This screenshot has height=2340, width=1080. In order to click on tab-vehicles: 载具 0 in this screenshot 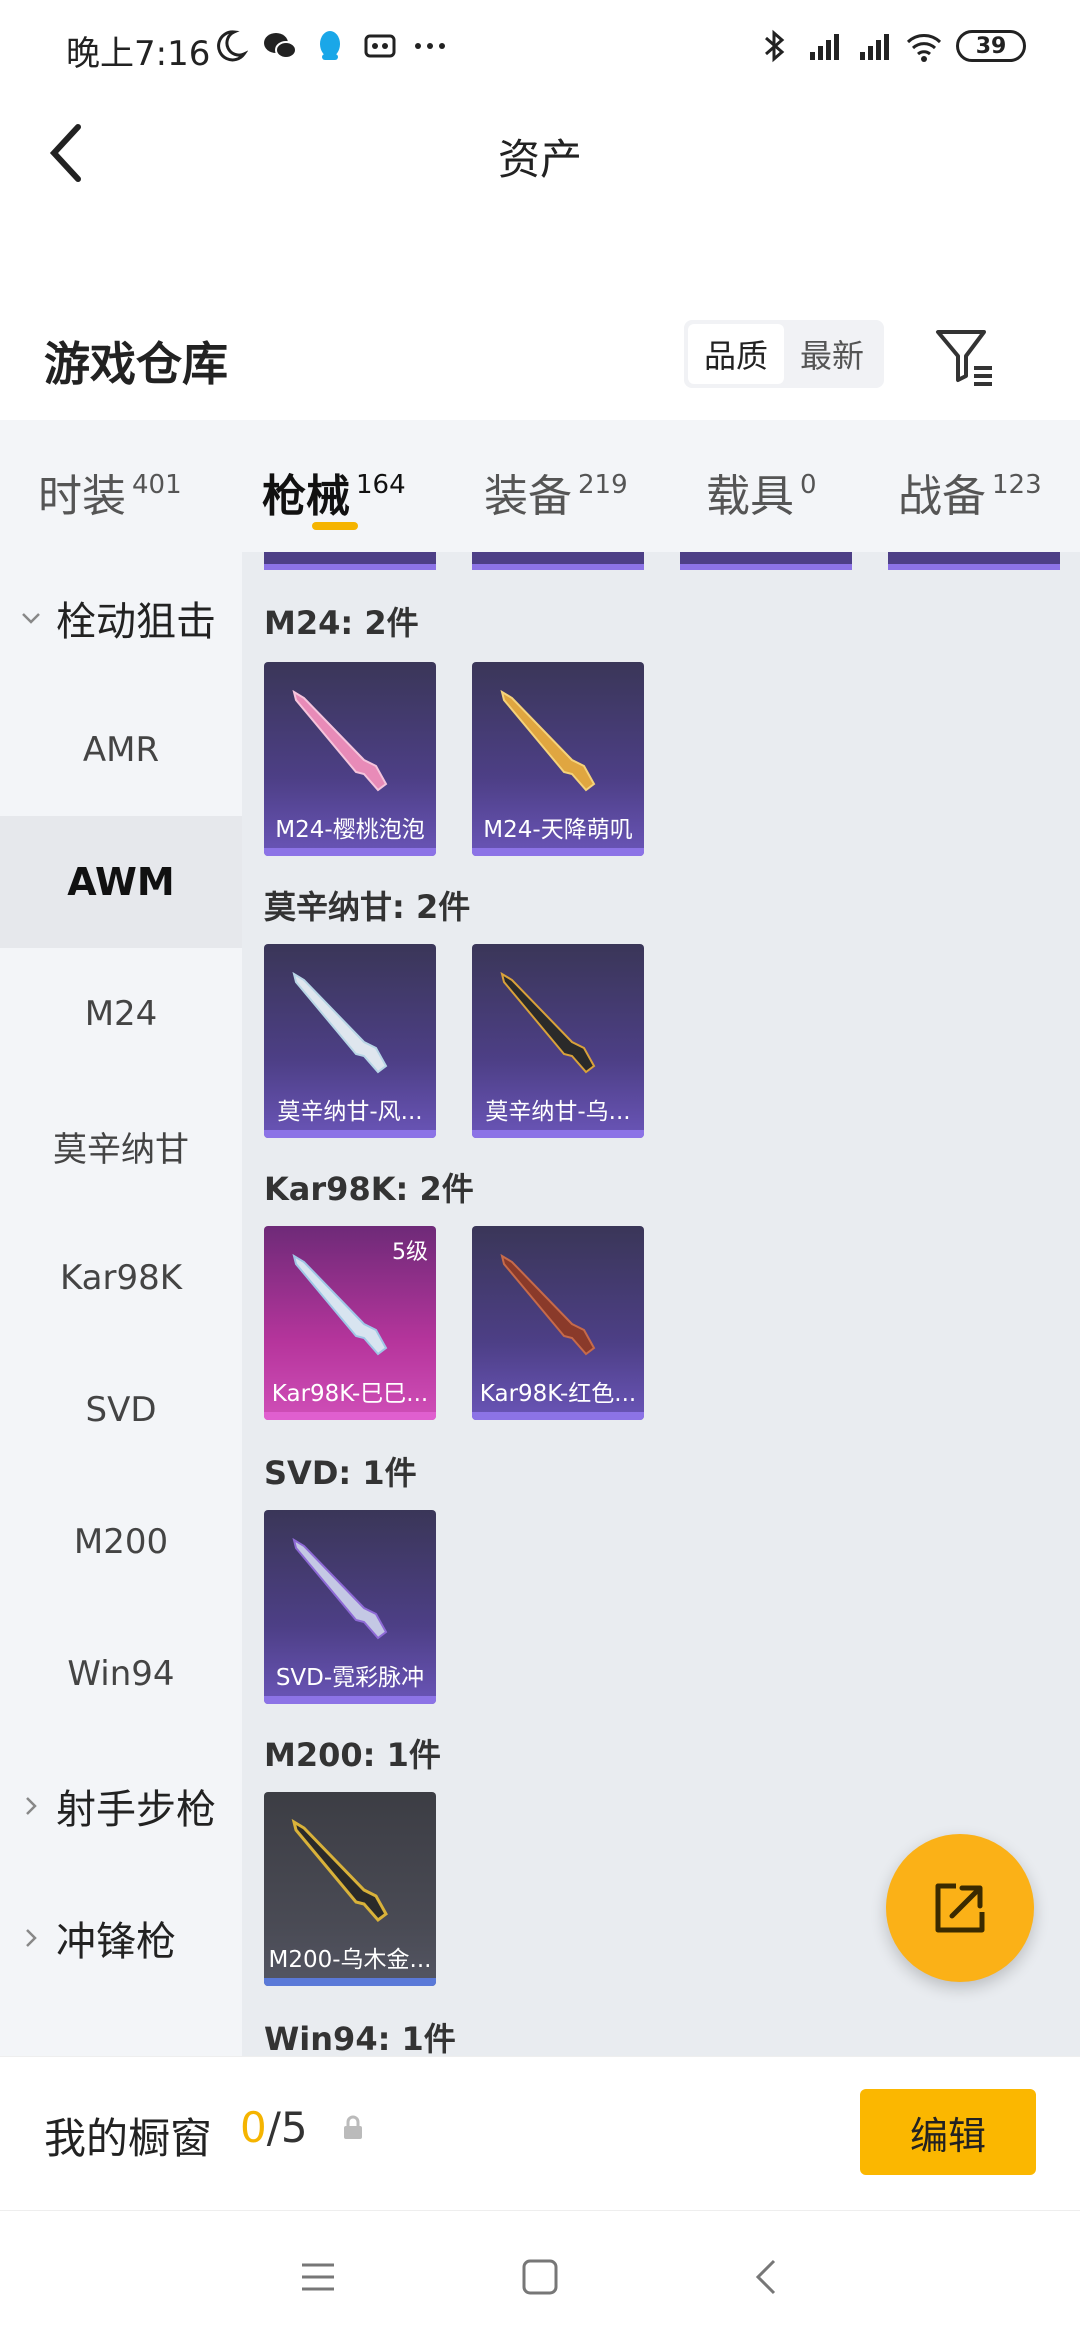, I will do `click(761, 486)`.